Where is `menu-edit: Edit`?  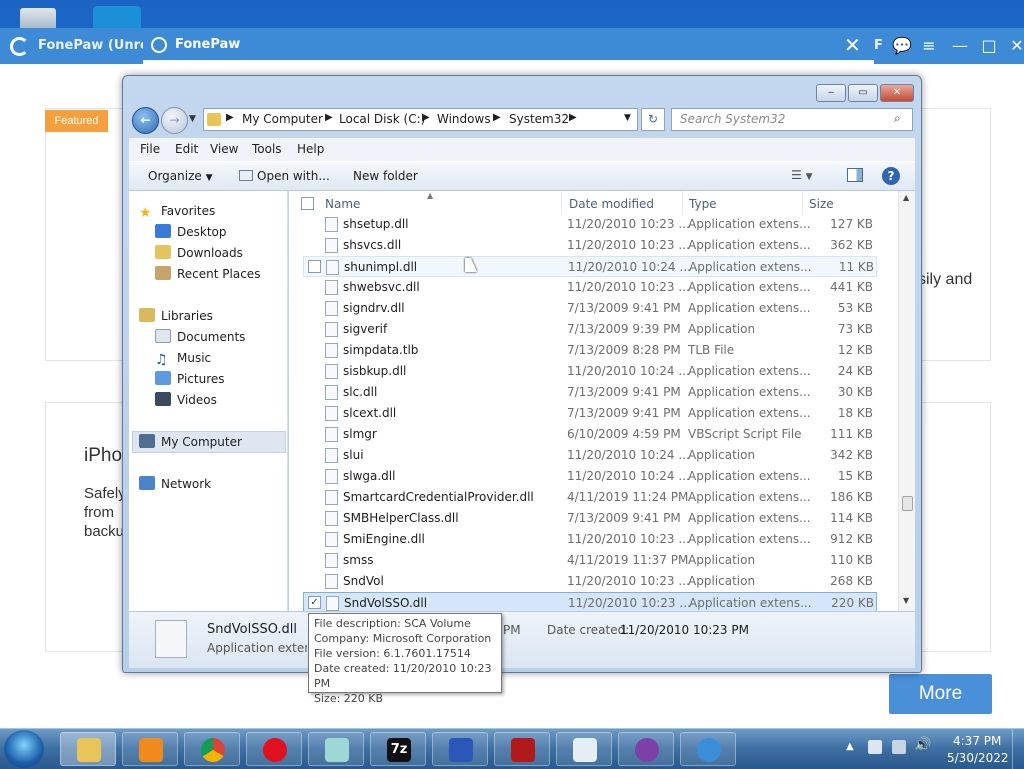
menu-edit: Edit is located at coordinates (186, 149).